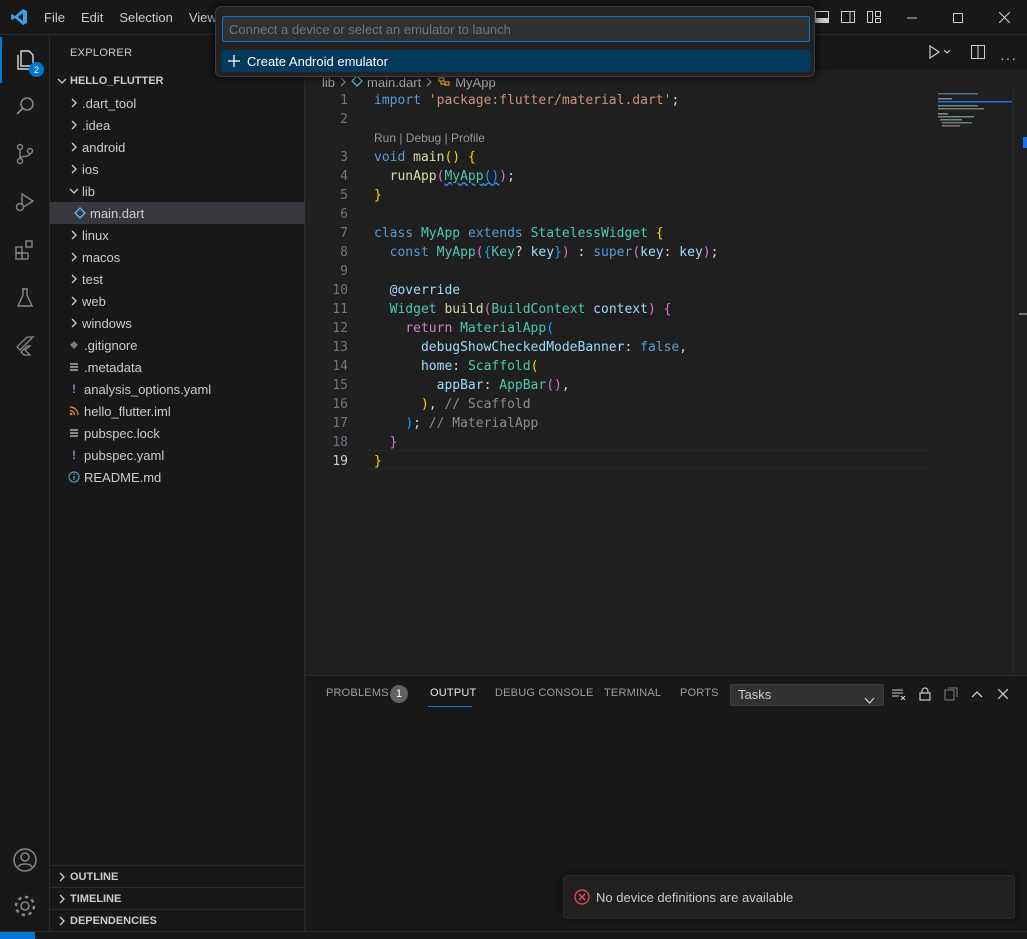 This screenshot has width=1027, height=939. Describe the element at coordinates (177, 455) in the screenshot. I see `tree-item-pubspec-yaml: ! pubspec.yaml` at that location.